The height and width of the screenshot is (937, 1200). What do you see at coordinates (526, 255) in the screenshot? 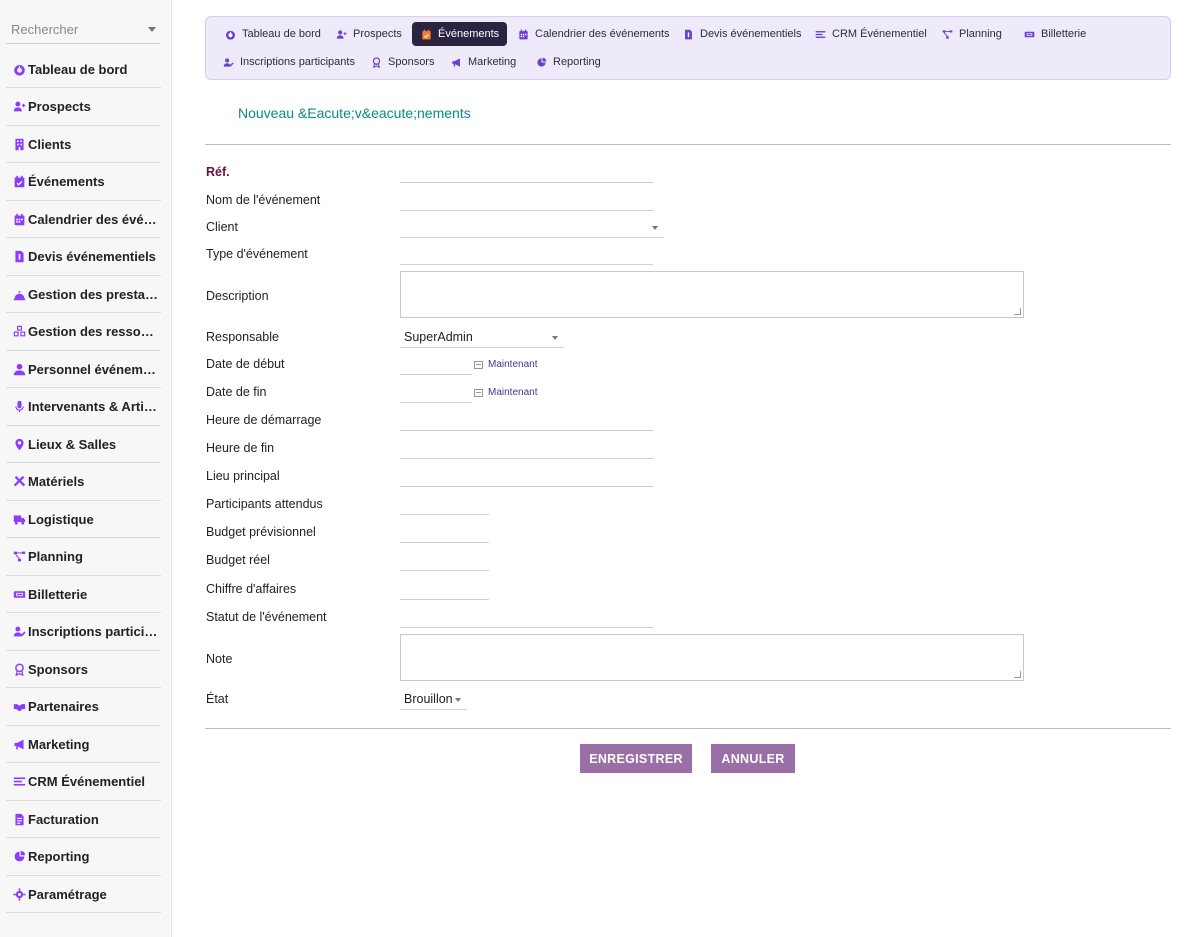
I see `event-type-input` at bounding box center [526, 255].